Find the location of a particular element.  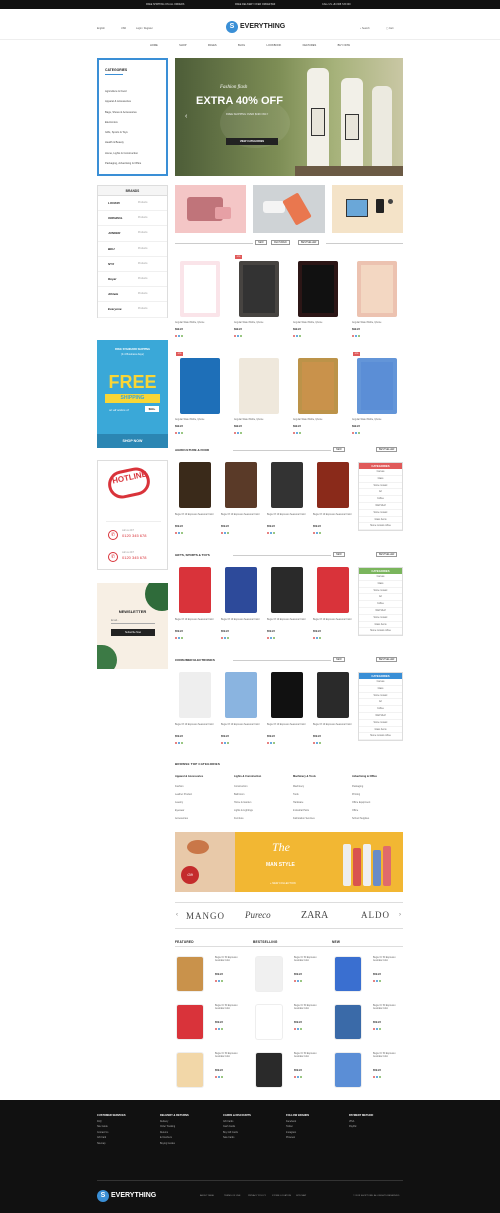

footer-bottom-link: TERMS OF USE is located at coordinates (232, 1196).